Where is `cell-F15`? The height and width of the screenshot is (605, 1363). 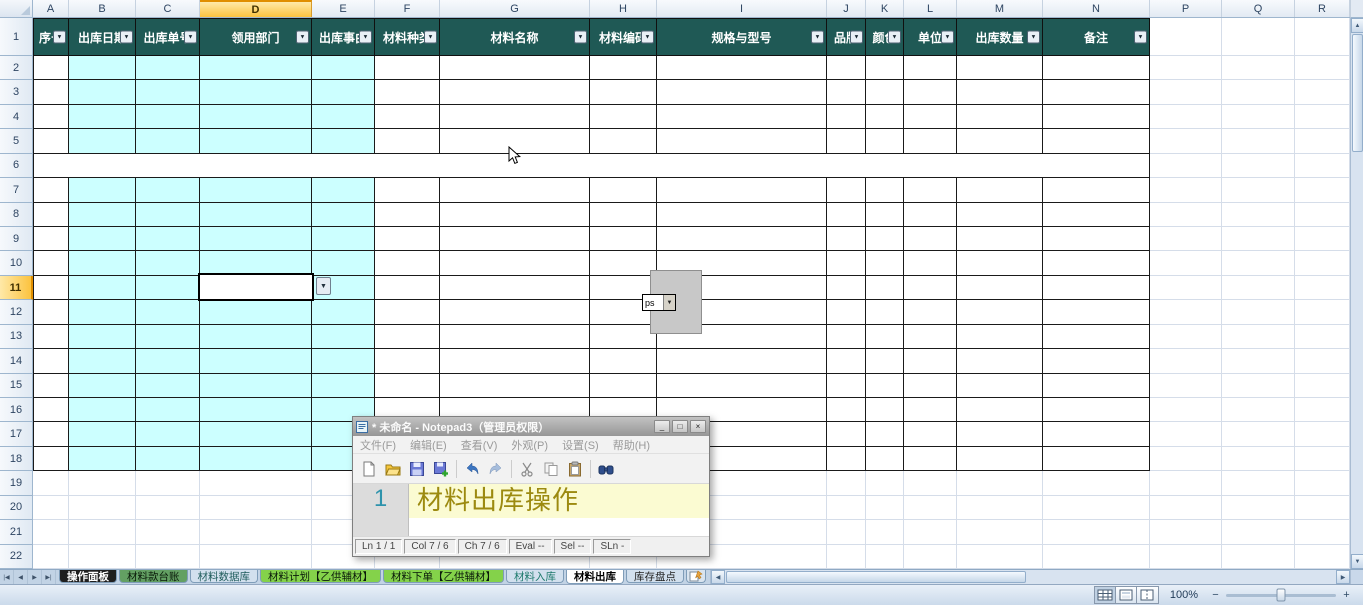
cell-F15 is located at coordinates (407, 385).